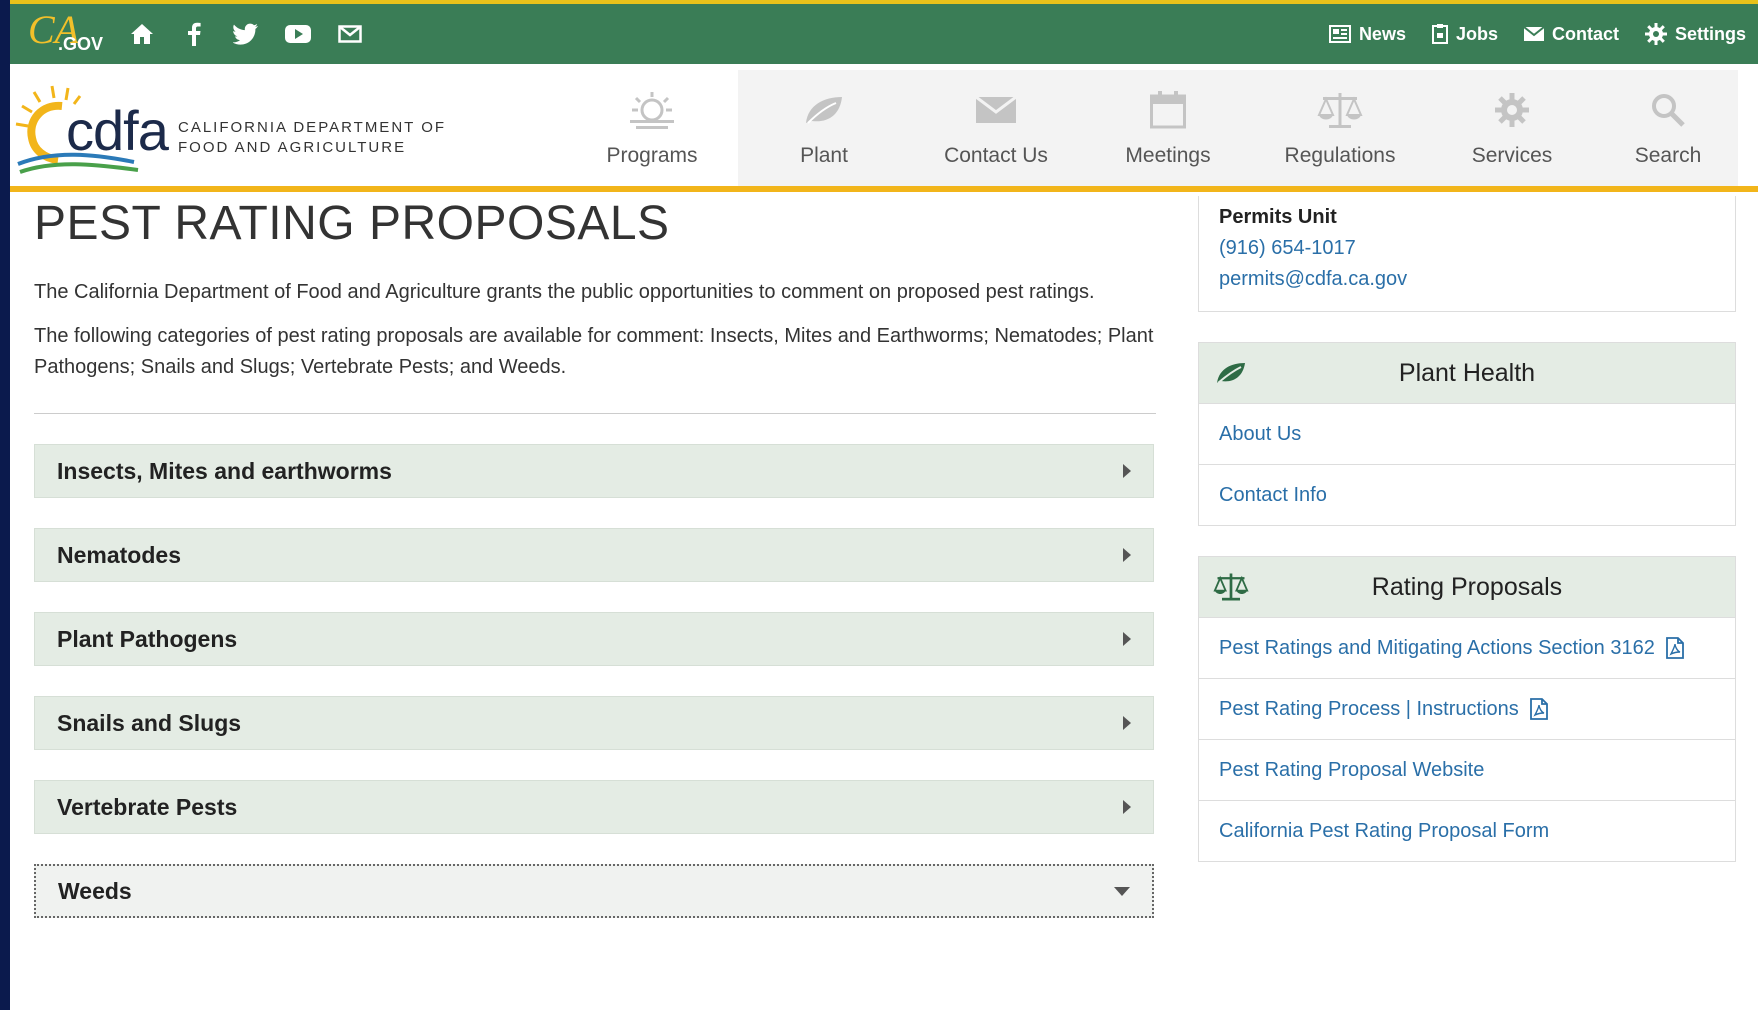 This screenshot has height=1010, width=1758. I want to click on pest-rating-process-label: Pest Rating Process | Instructions, so click(1369, 708).